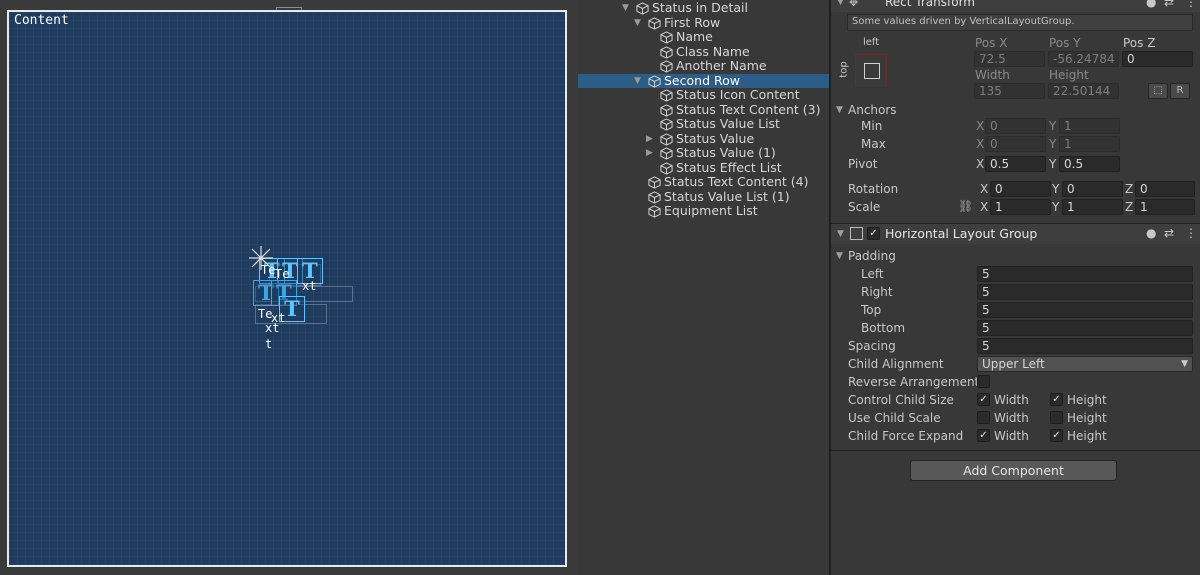 This screenshot has width=1200, height=575. I want to click on anchor-h-label: left, so click(871, 42).